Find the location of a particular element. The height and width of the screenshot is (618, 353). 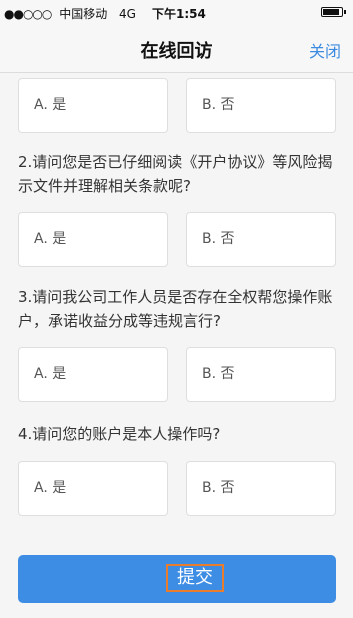

status-bar: ●●○○○ 中国移动 4G 下午1:54 is located at coordinates (176, 12).